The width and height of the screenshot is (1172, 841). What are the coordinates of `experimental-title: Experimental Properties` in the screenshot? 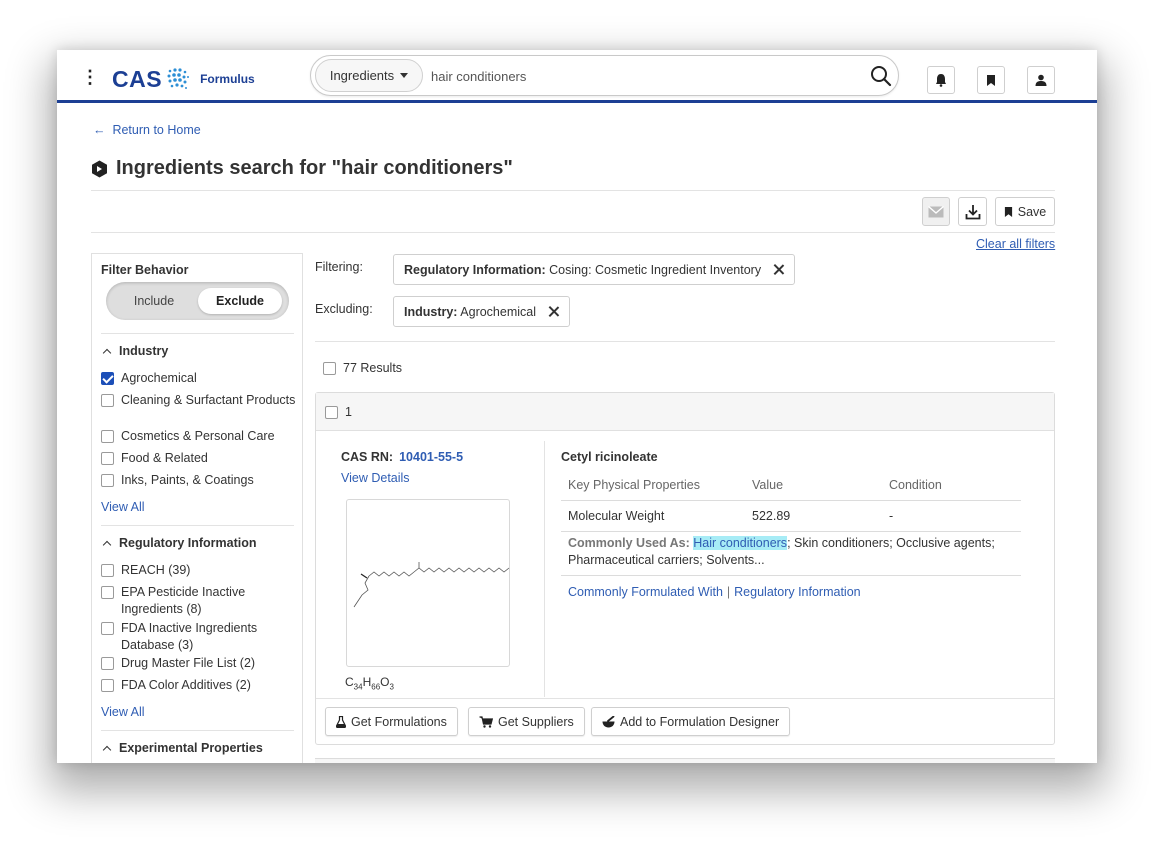 It's located at (191, 748).